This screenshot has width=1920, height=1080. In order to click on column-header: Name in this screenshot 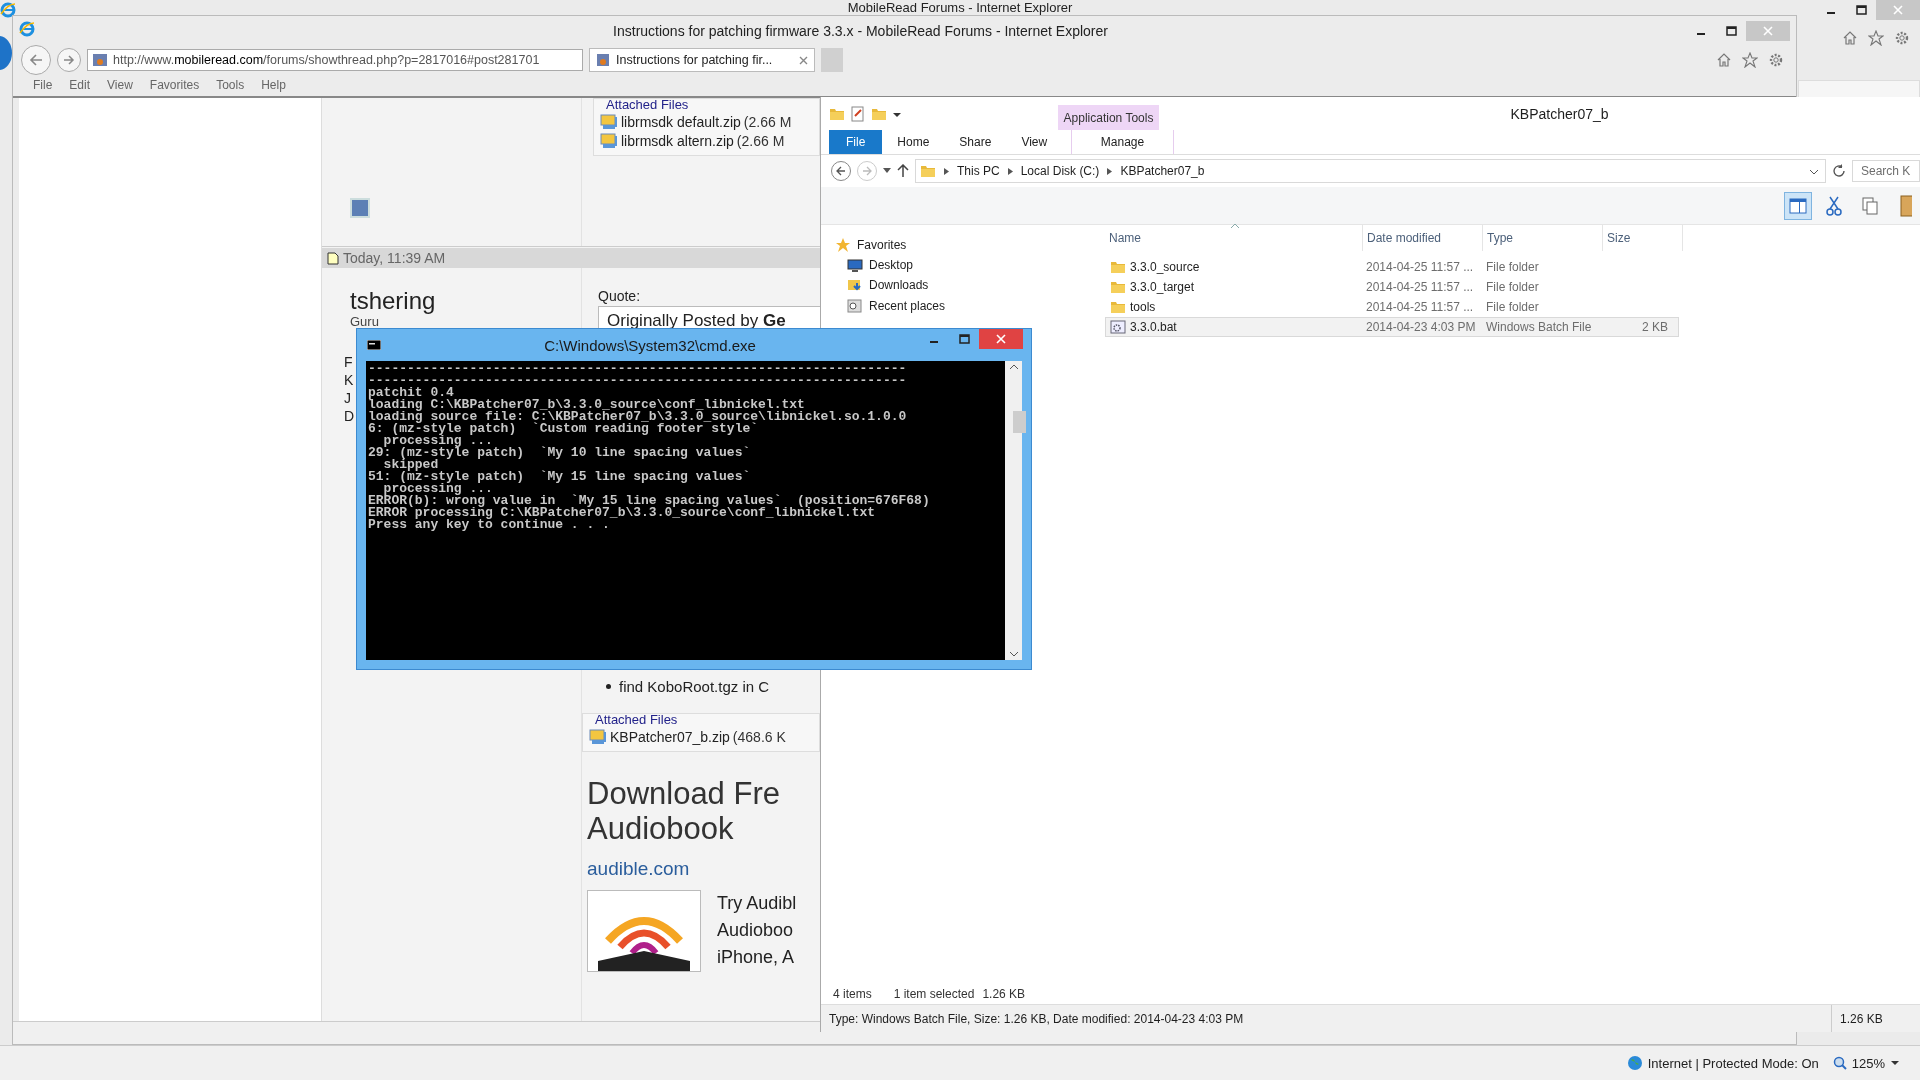, I will do `click(1234, 238)`.